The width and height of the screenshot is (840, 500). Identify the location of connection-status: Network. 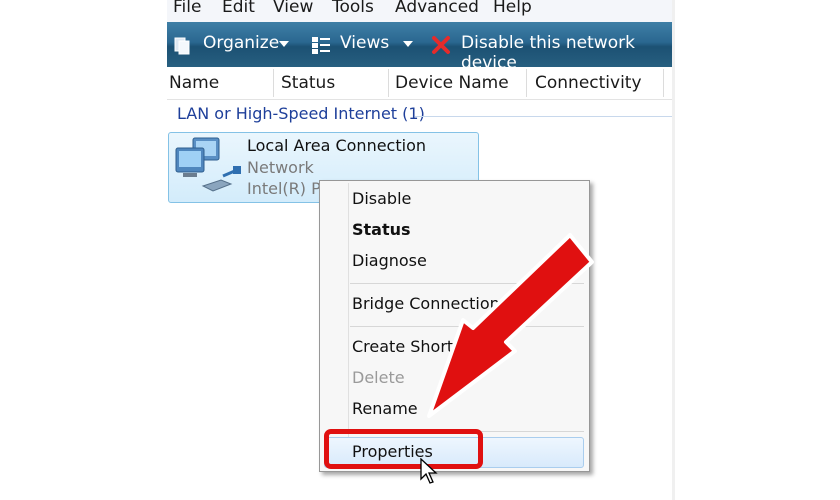
(280, 167).